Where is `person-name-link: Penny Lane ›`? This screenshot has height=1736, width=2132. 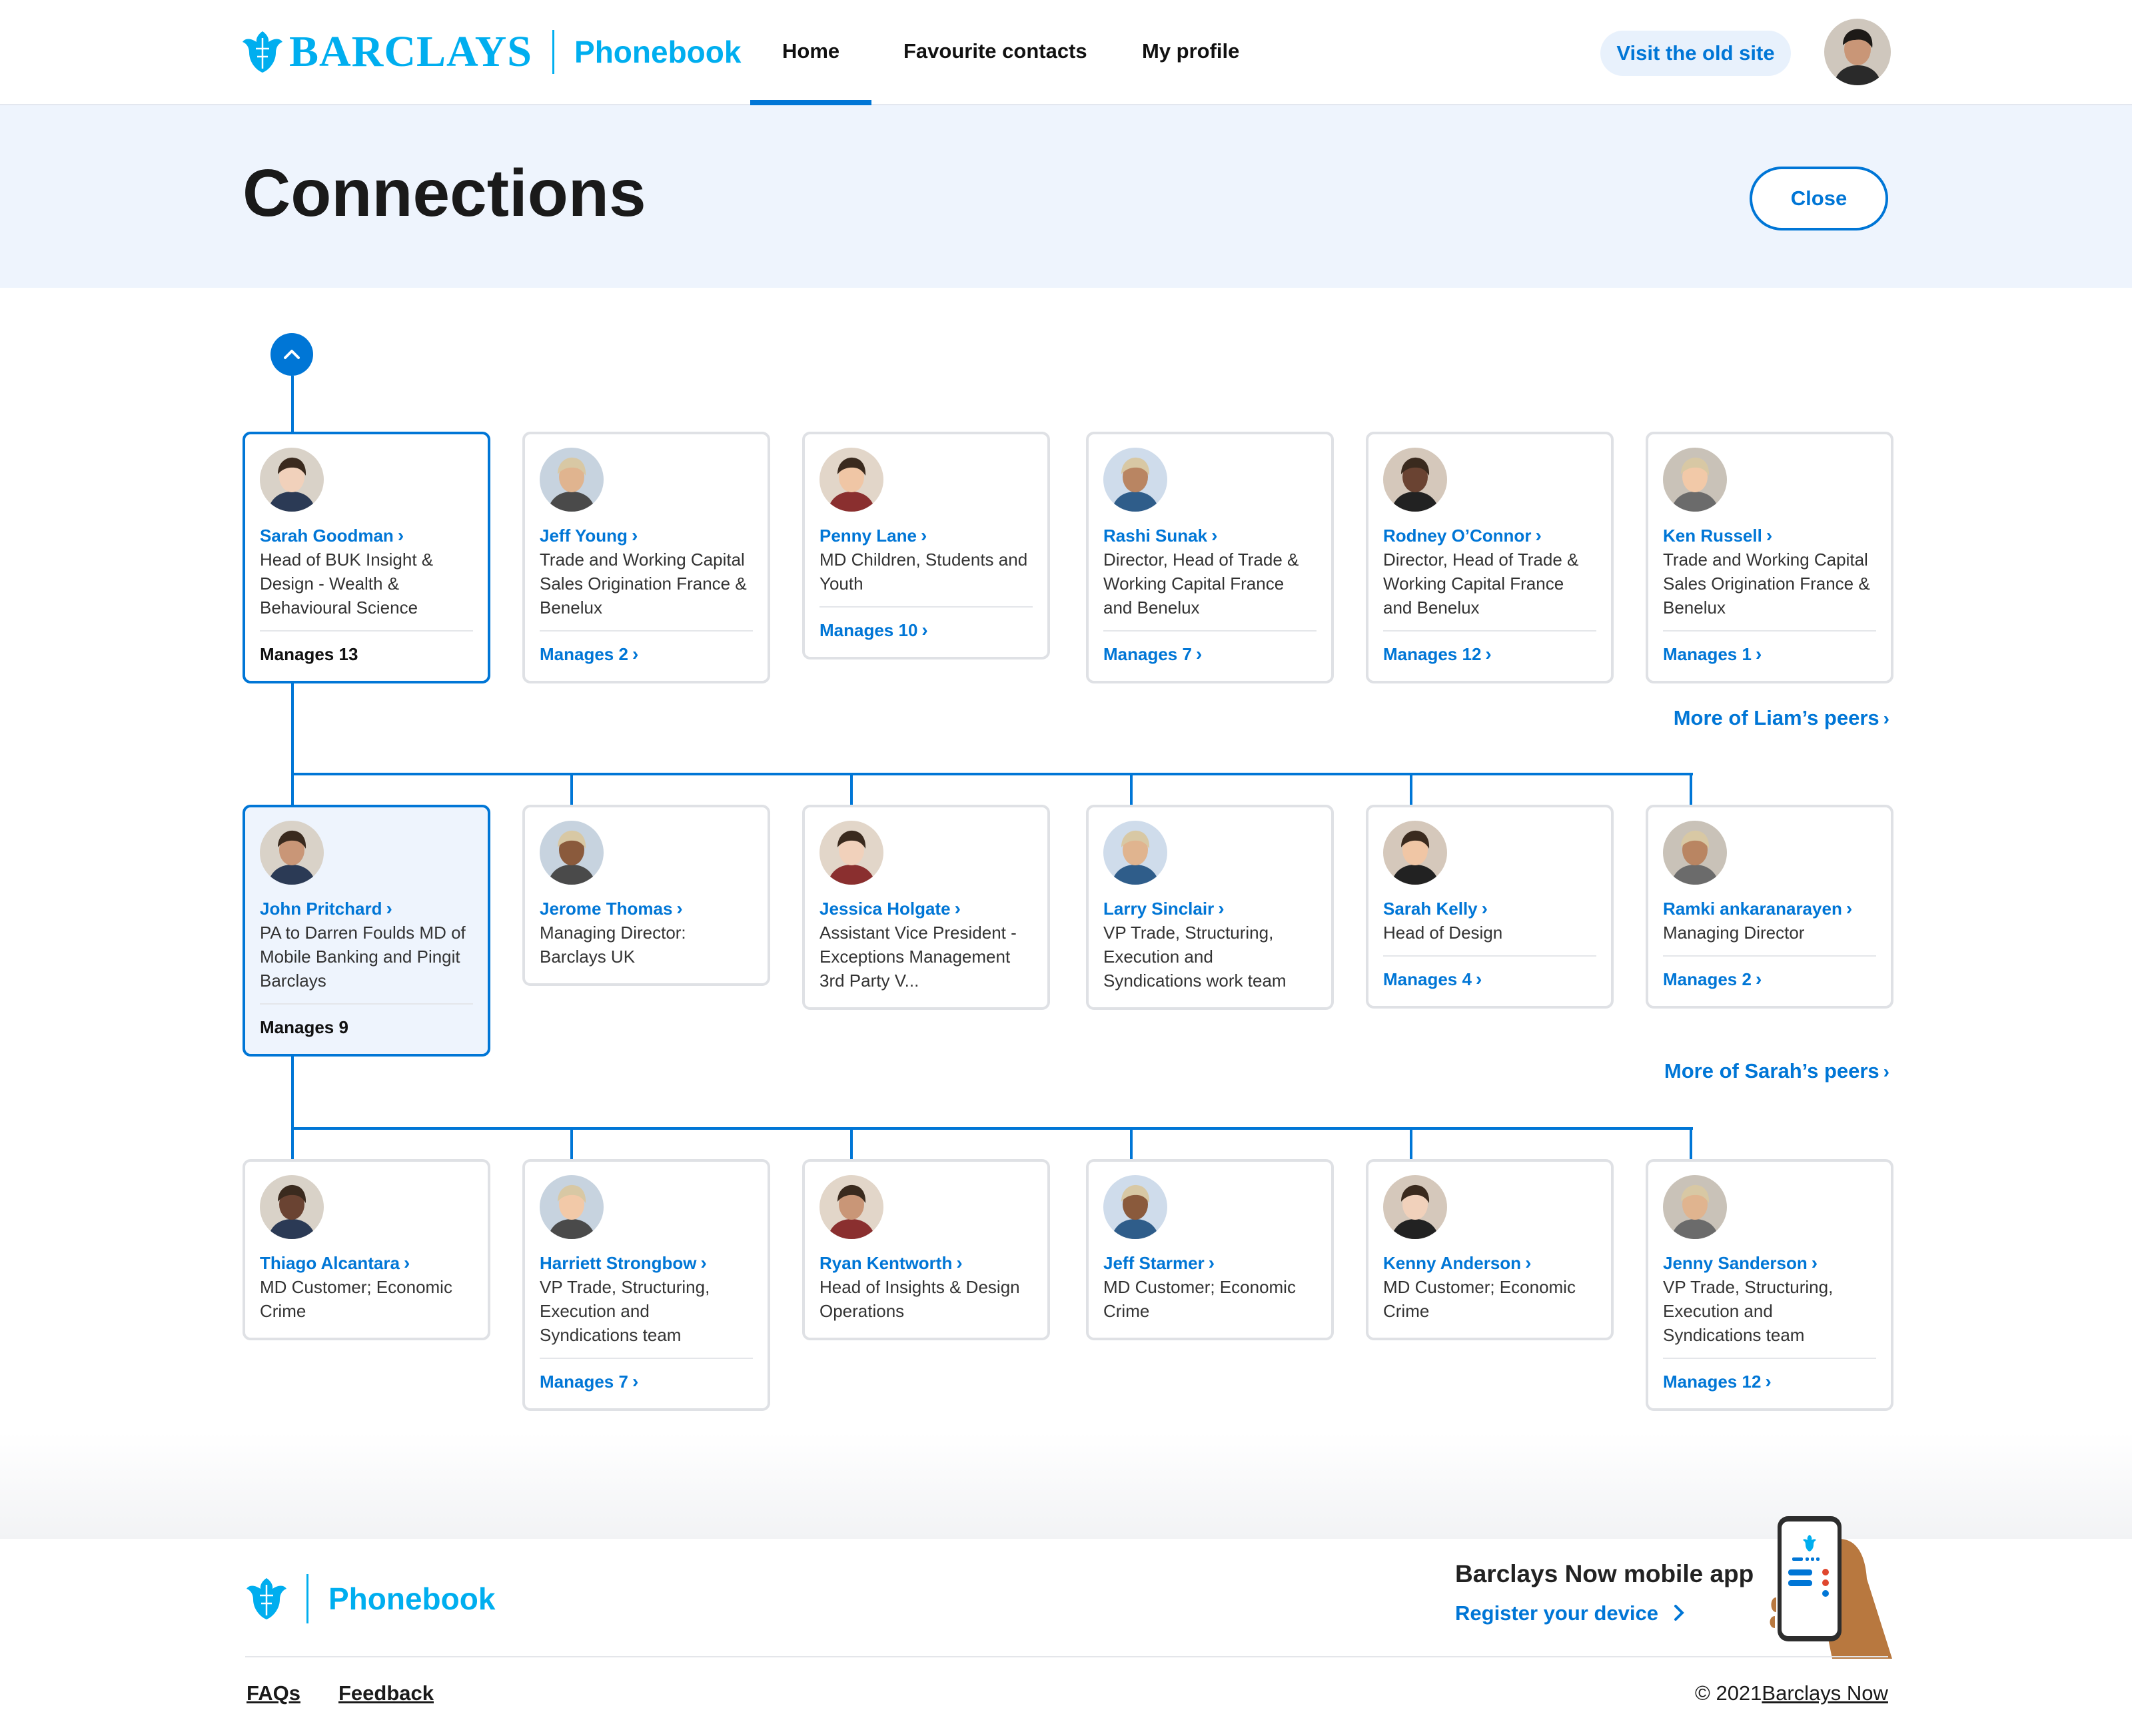 person-name-link: Penny Lane › is located at coordinates (926, 536).